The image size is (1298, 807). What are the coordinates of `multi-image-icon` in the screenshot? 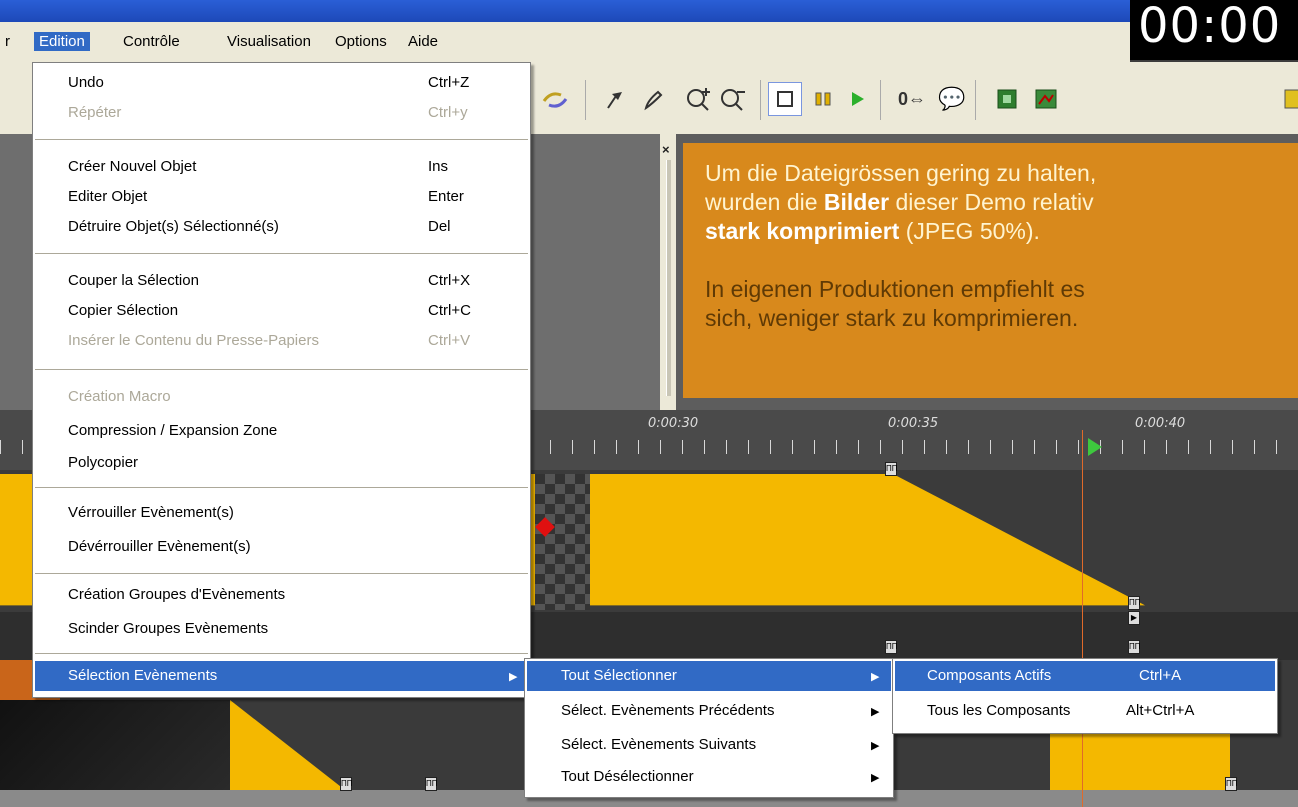 It's located at (1047, 99).